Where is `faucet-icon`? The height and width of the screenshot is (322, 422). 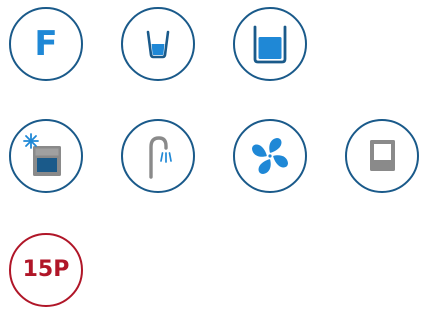 faucet-icon is located at coordinates (160, 157).